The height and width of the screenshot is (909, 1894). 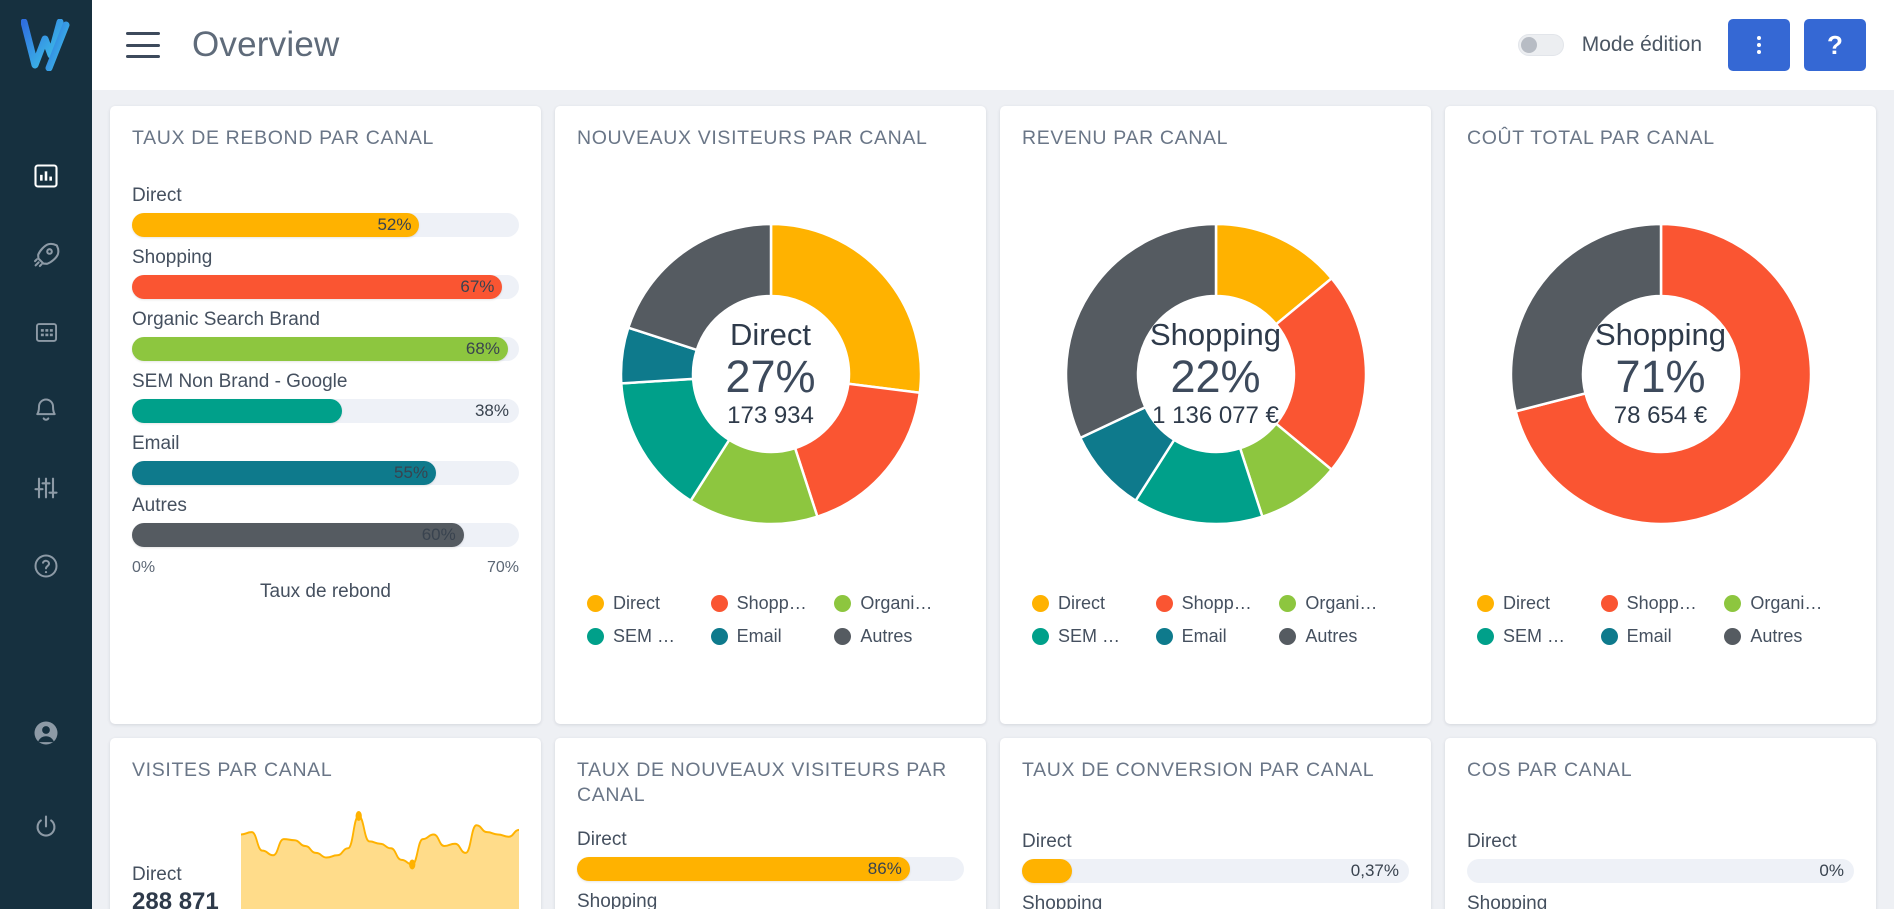 What do you see at coordinates (1660, 823) in the screenshot?
I see `card-cos-par-canal: COS PAR CANAL Direct 0% Shopping` at bounding box center [1660, 823].